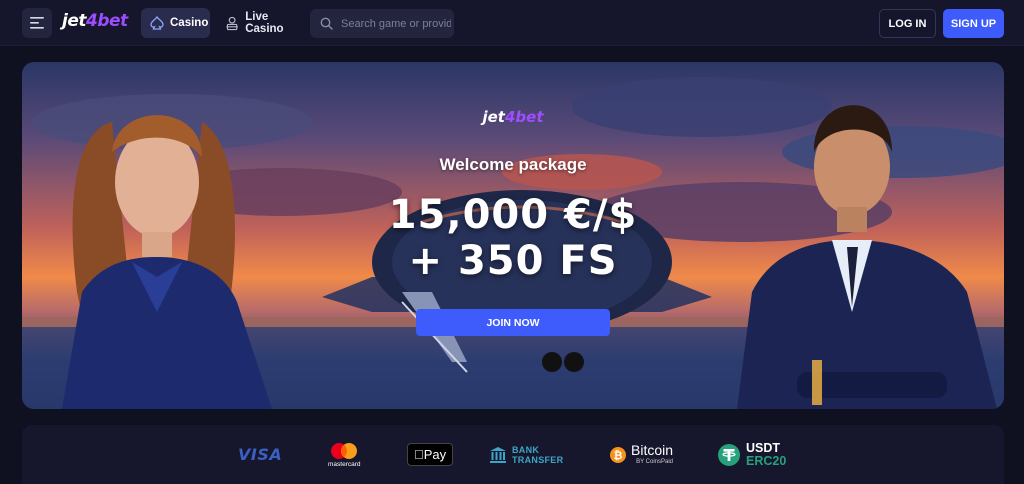 This screenshot has height=484, width=1024. What do you see at coordinates (189, 23) in the screenshot?
I see `nav-tab-casino-label: Casino` at bounding box center [189, 23].